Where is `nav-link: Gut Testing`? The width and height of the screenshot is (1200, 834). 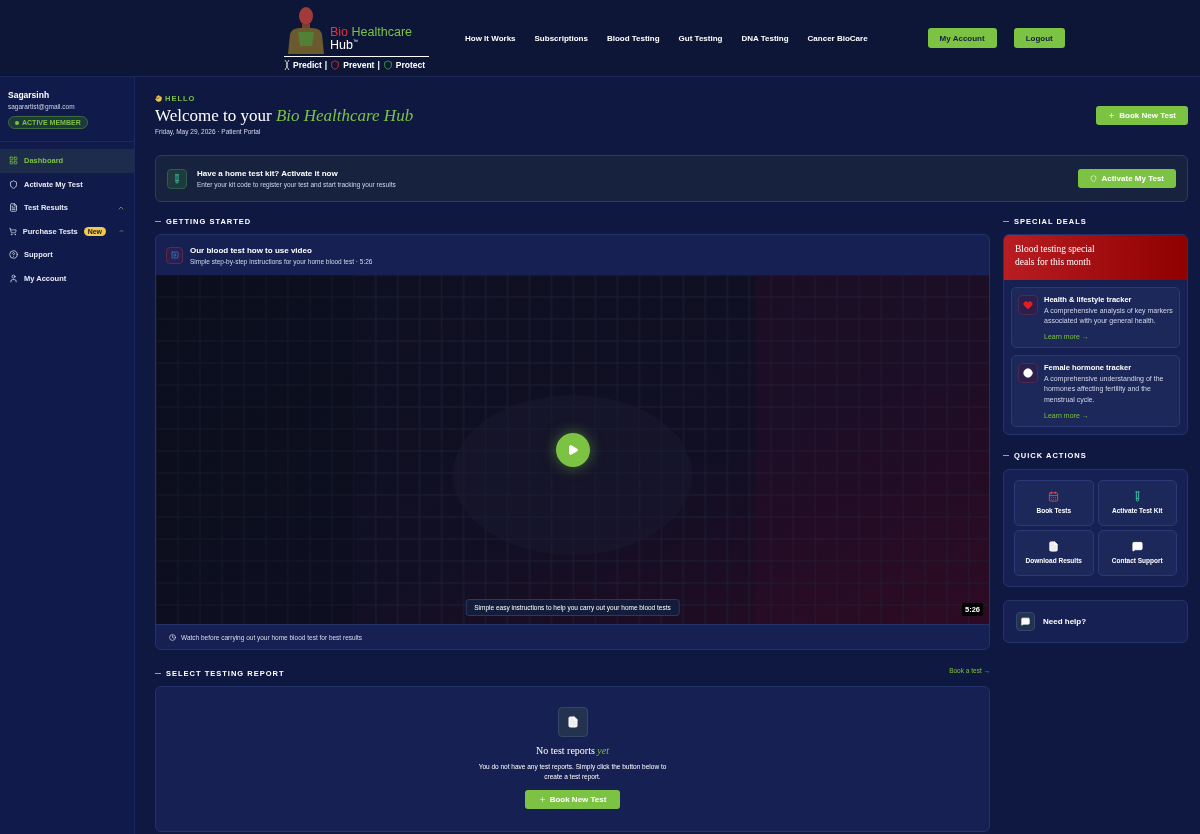
nav-link: Gut Testing is located at coordinates (700, 38).